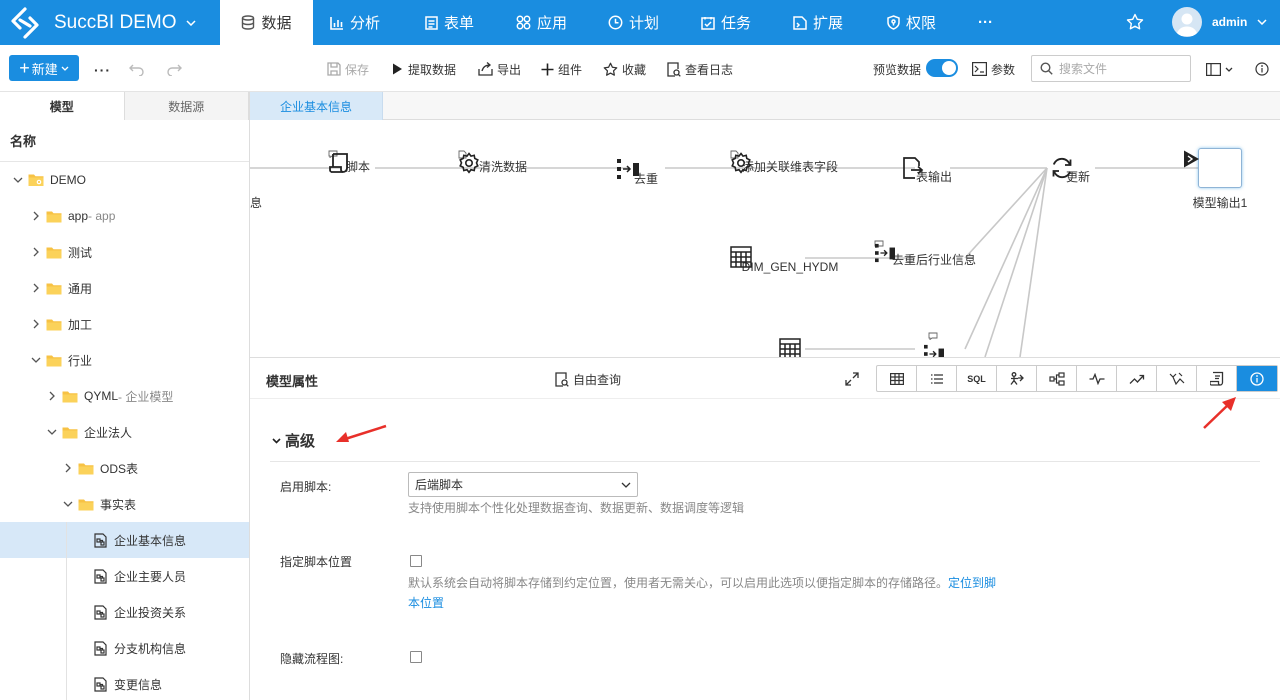  I want to click on script-view-button, so click(1217, 378).